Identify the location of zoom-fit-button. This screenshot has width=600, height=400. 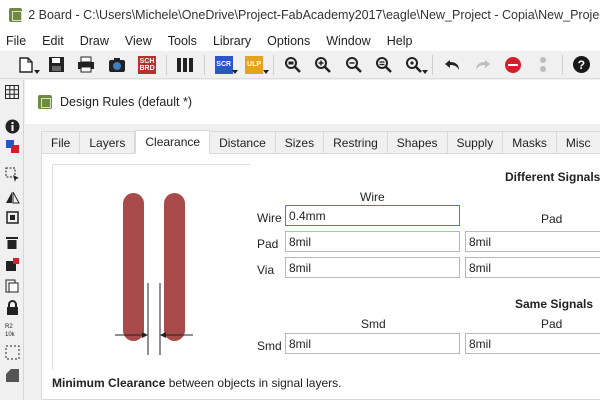
(292, 65).